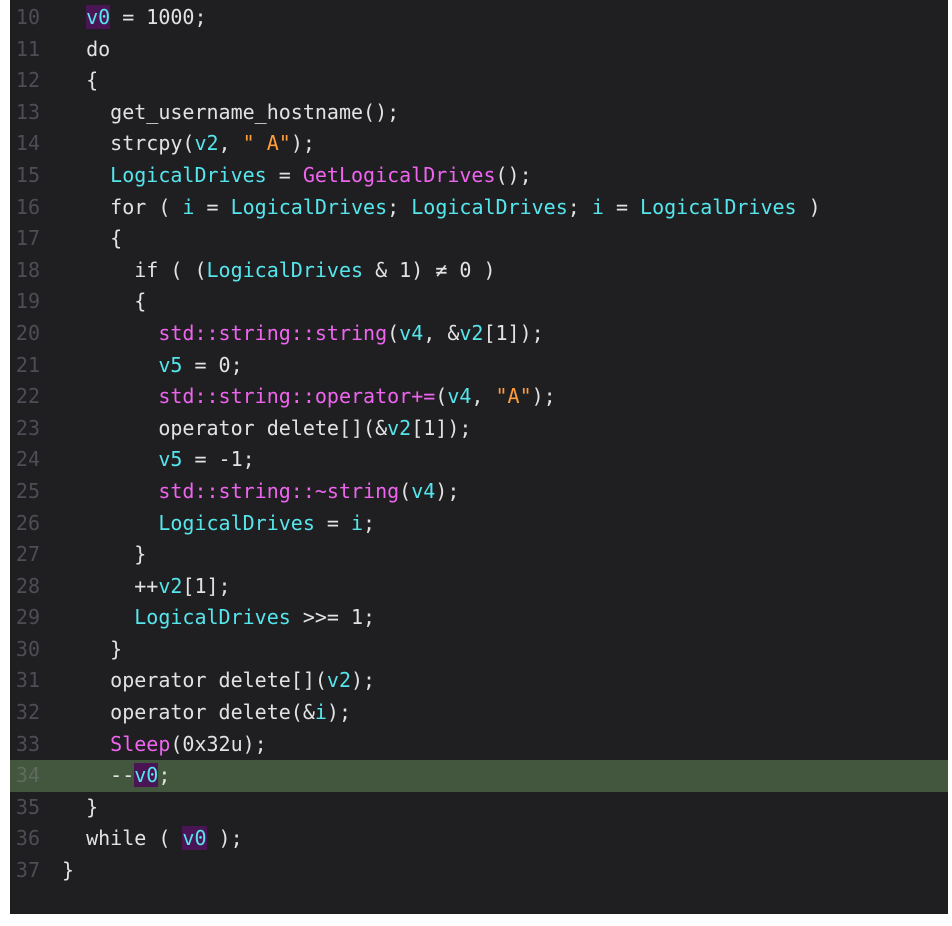 Image resolution: width=952 pixels, height=926 pixels. I want to click on code-line: 26 LogicalDrives = i;, so click(479, 524).